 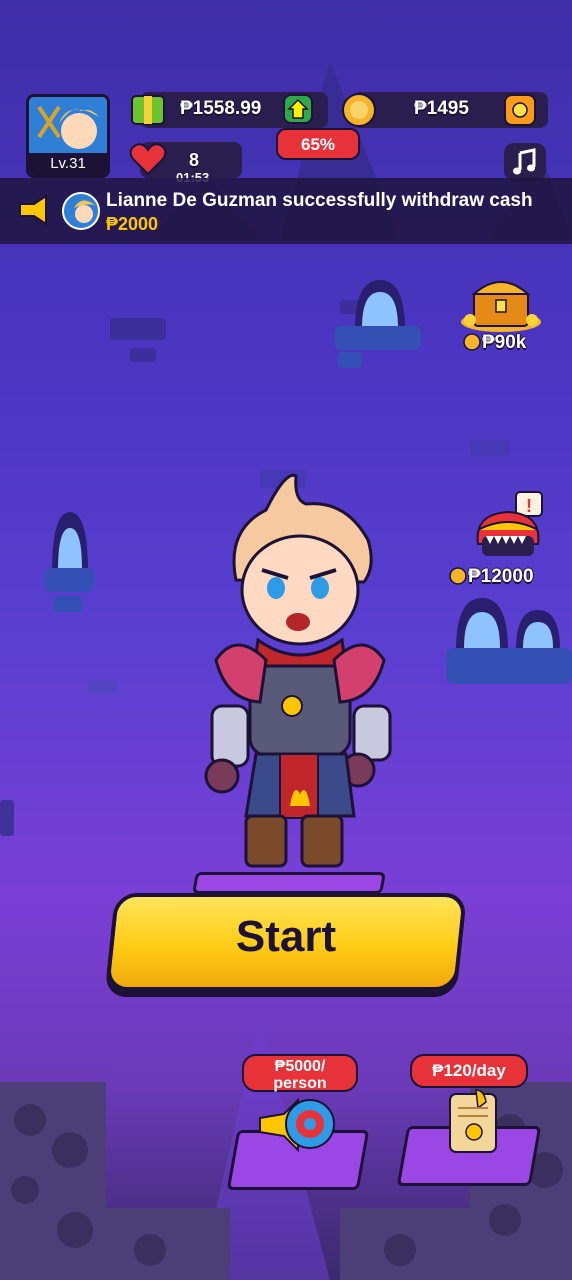 I want to click on notice-amount: ₱2000, so click(x=132, y=224).